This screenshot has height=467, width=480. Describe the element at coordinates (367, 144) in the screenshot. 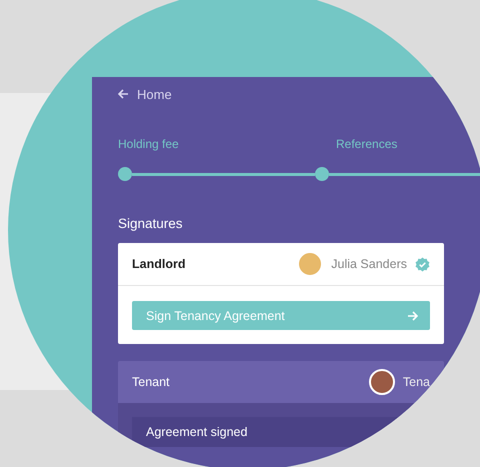

I see `step-label: References` at that location.